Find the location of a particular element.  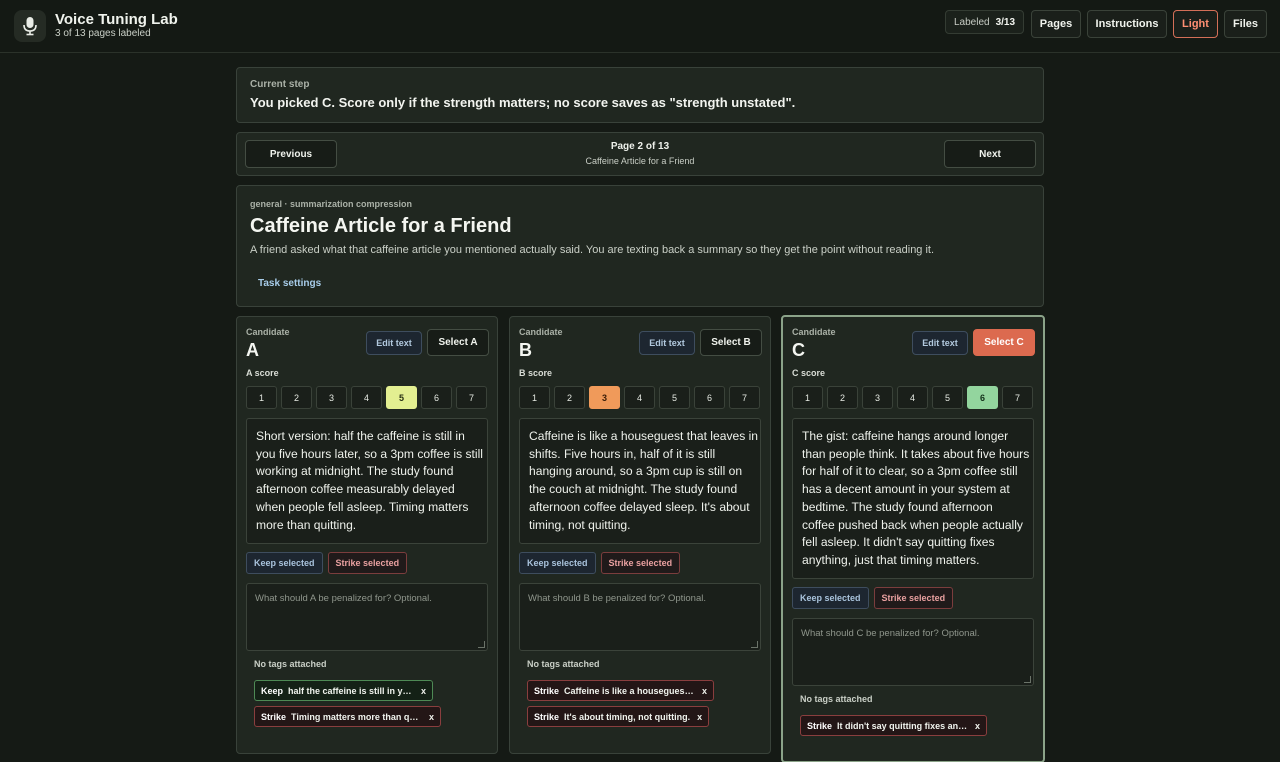

candidate-text-line: afternoon coffee measurably delayed is located at coordinates (355, 489).